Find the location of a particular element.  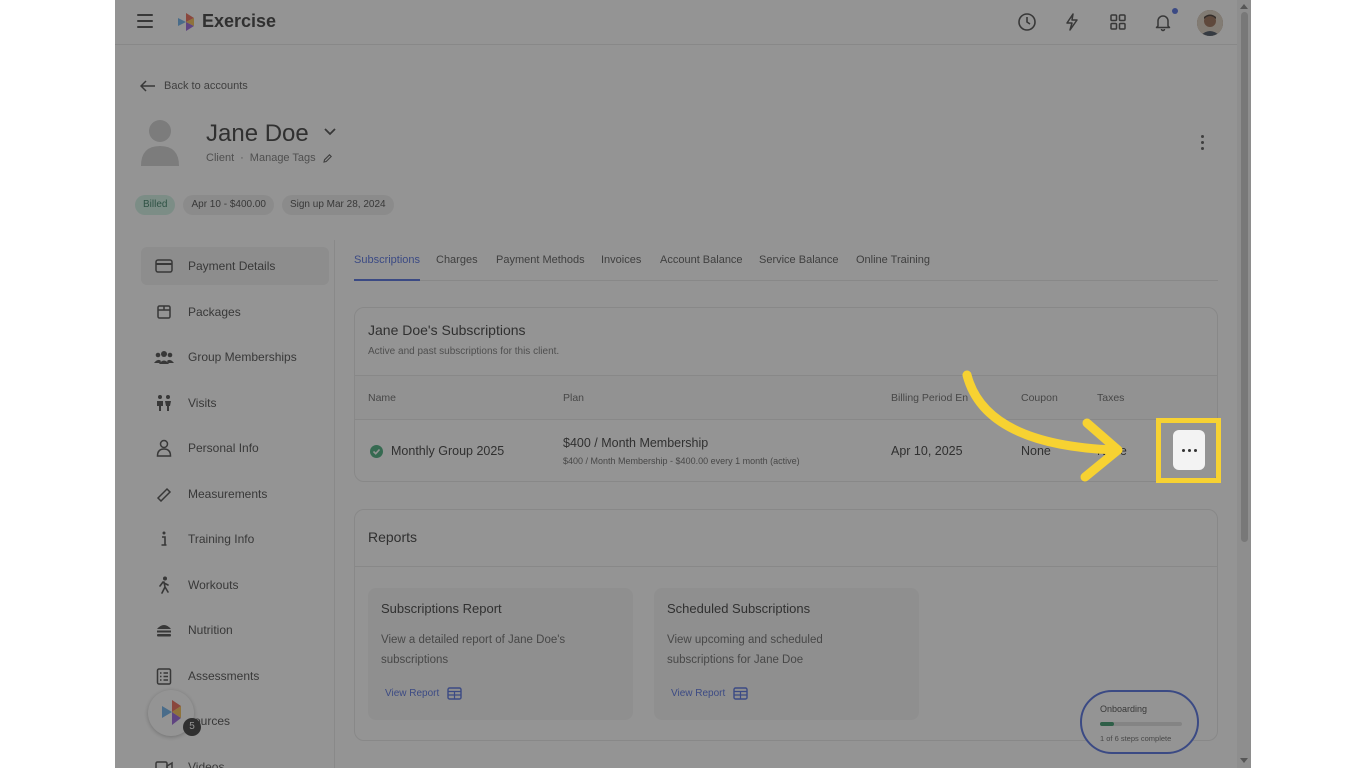

subscription-billing-end: Apr 10, 2025 is located at coordinates (927, 451).